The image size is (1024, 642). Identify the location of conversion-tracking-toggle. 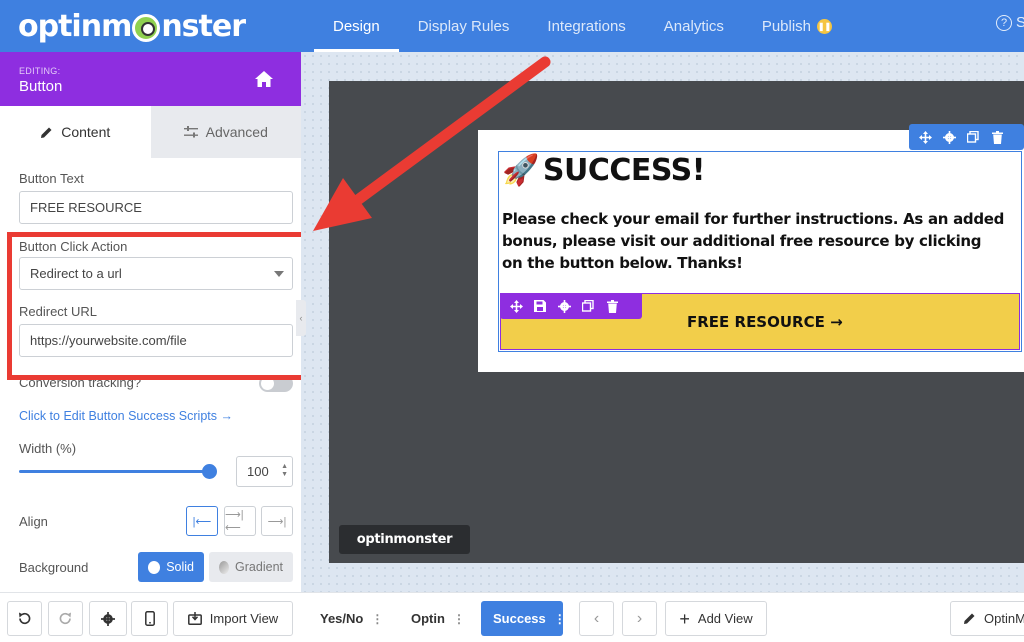
(276, 383).